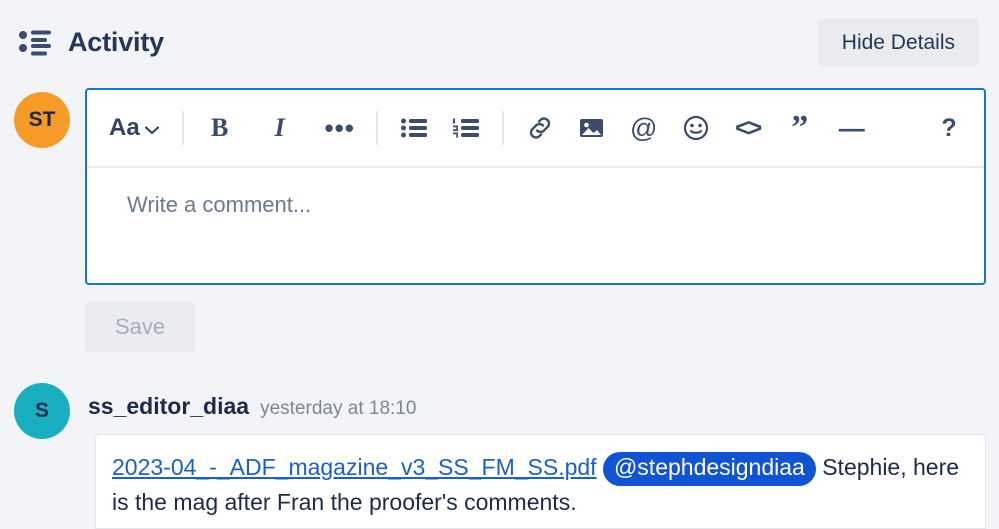 The height and width of the screenshot is (529, 999). Describe the element at coordinates (35, 42) in the screenshot. I see `bulleted-list-icon` at that location.